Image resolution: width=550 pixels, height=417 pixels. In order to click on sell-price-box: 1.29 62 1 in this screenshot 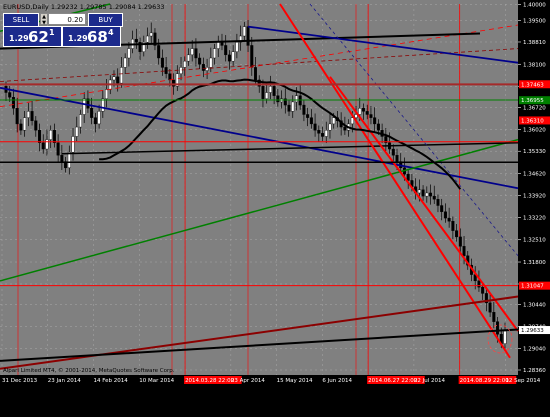, I will do `click(32, 36)`.